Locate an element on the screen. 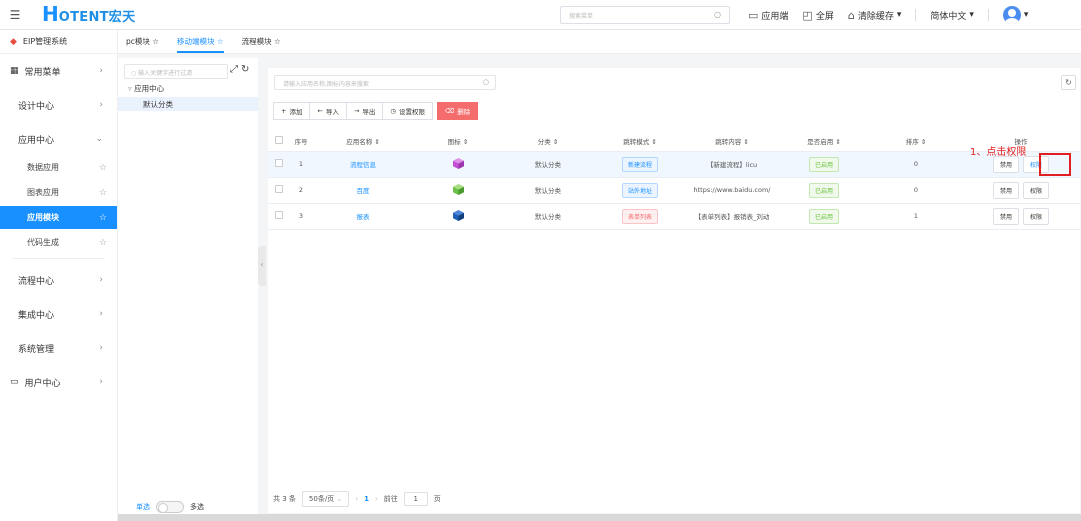 The width and height of the screenshot is (1081, 521). category-tree-panel: ○ 输入关键字进行过滤 ⤢↻ ▿ 应用中心 默认分类 单选 多选 is located at coordinates (188, 289).